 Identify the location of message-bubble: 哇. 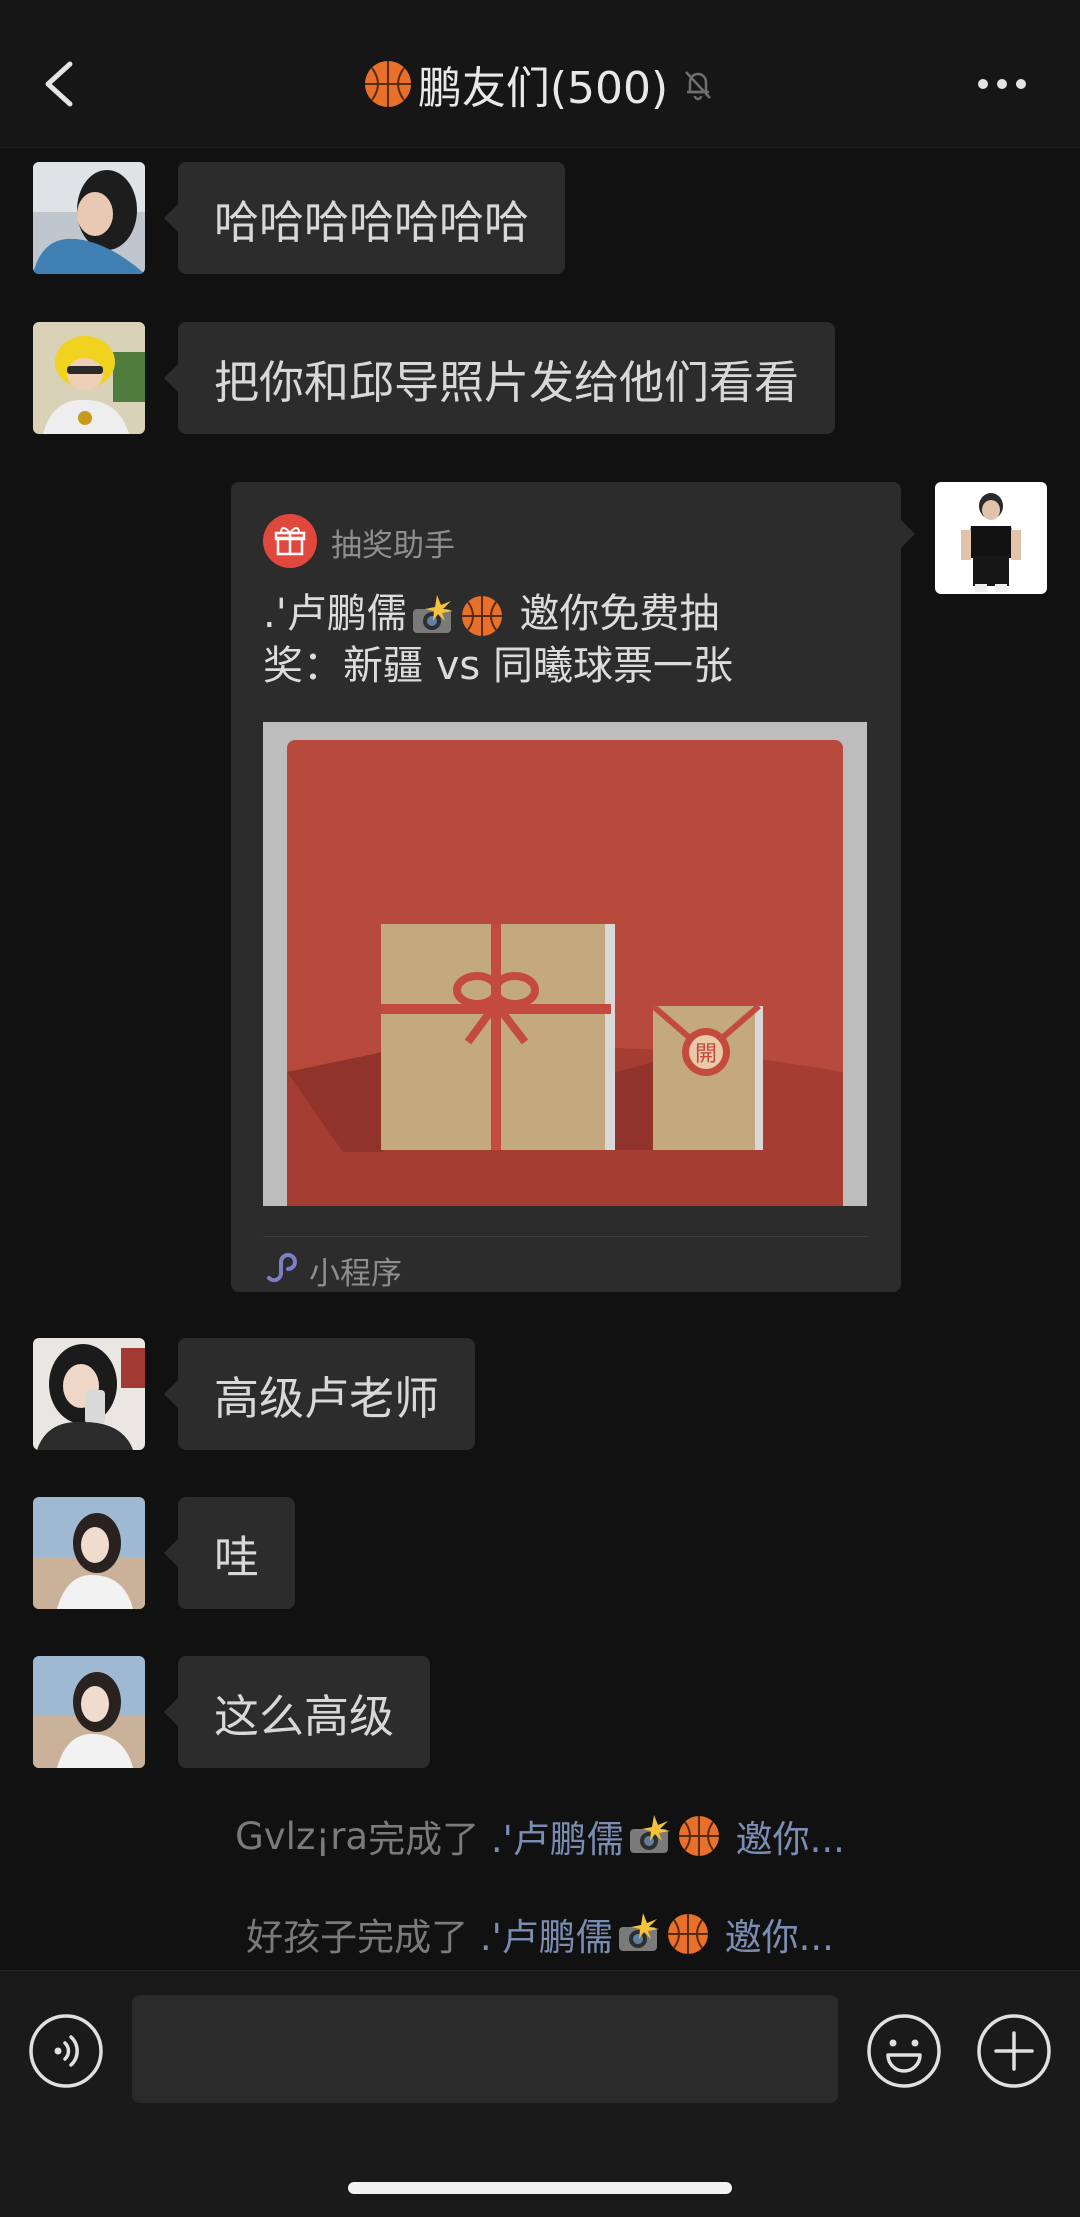
(229, 1553).